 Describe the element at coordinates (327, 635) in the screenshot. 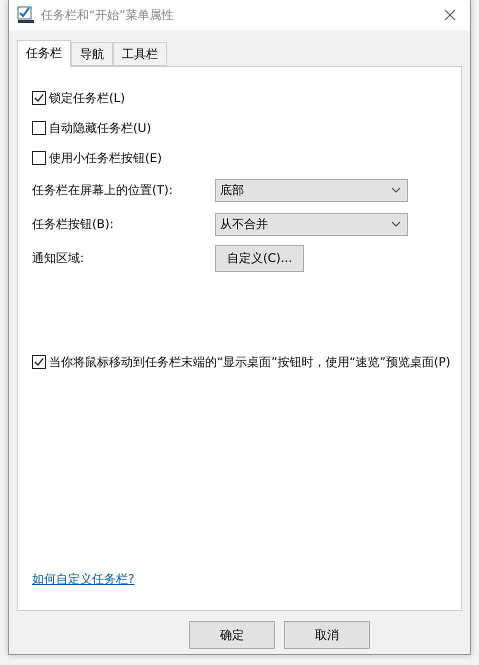

I see `cancel-button: 取消` at that location.